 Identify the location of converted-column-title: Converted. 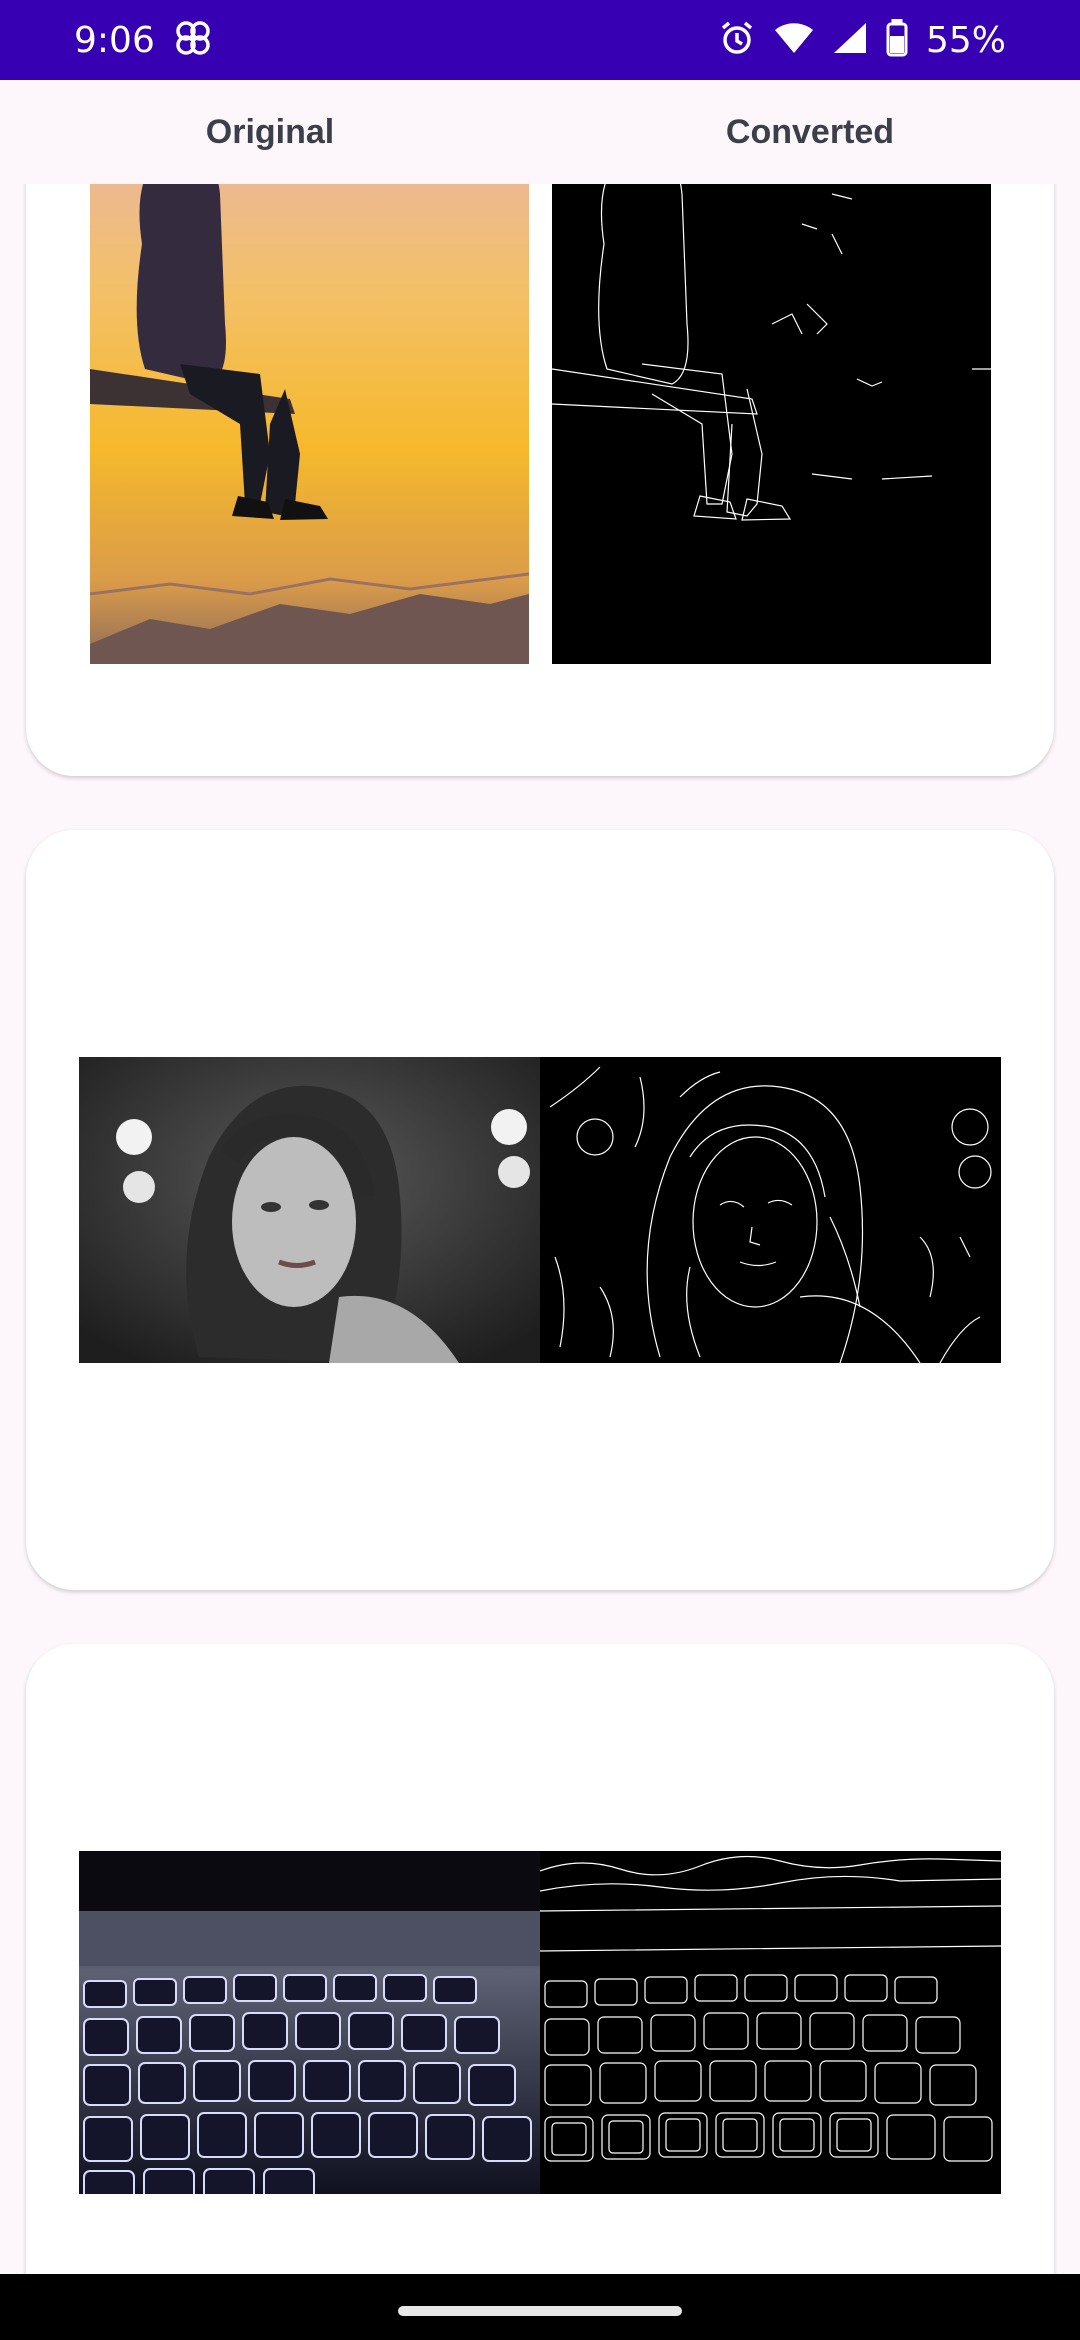
(810, 132).